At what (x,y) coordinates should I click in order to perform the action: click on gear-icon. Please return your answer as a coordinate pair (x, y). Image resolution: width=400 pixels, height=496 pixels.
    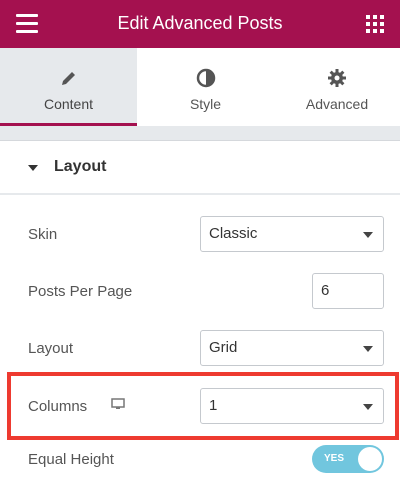
    Looking at the image, I should click on (337, 78).